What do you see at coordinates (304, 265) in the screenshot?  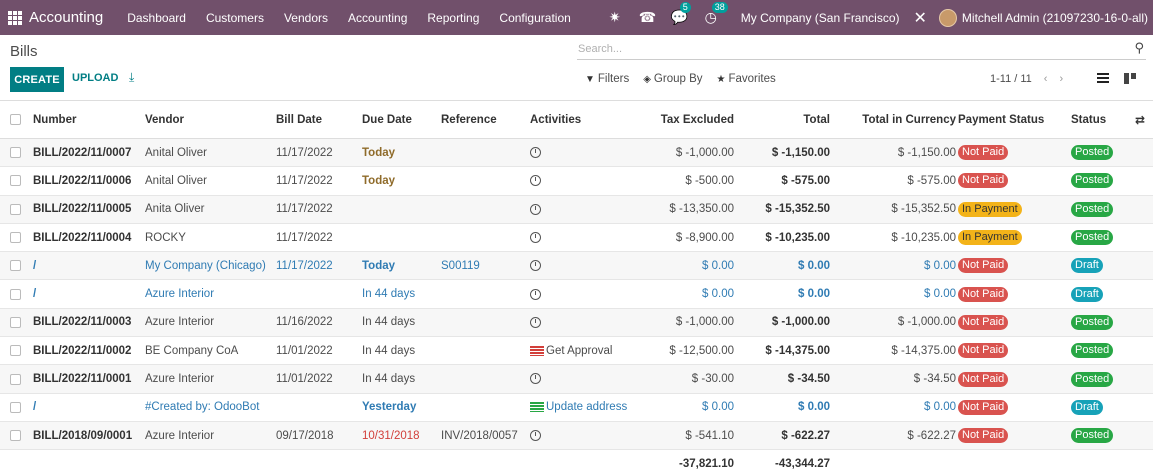 I see `cell-bill-date: 11/17/2022` at bounding box center [304, 265].